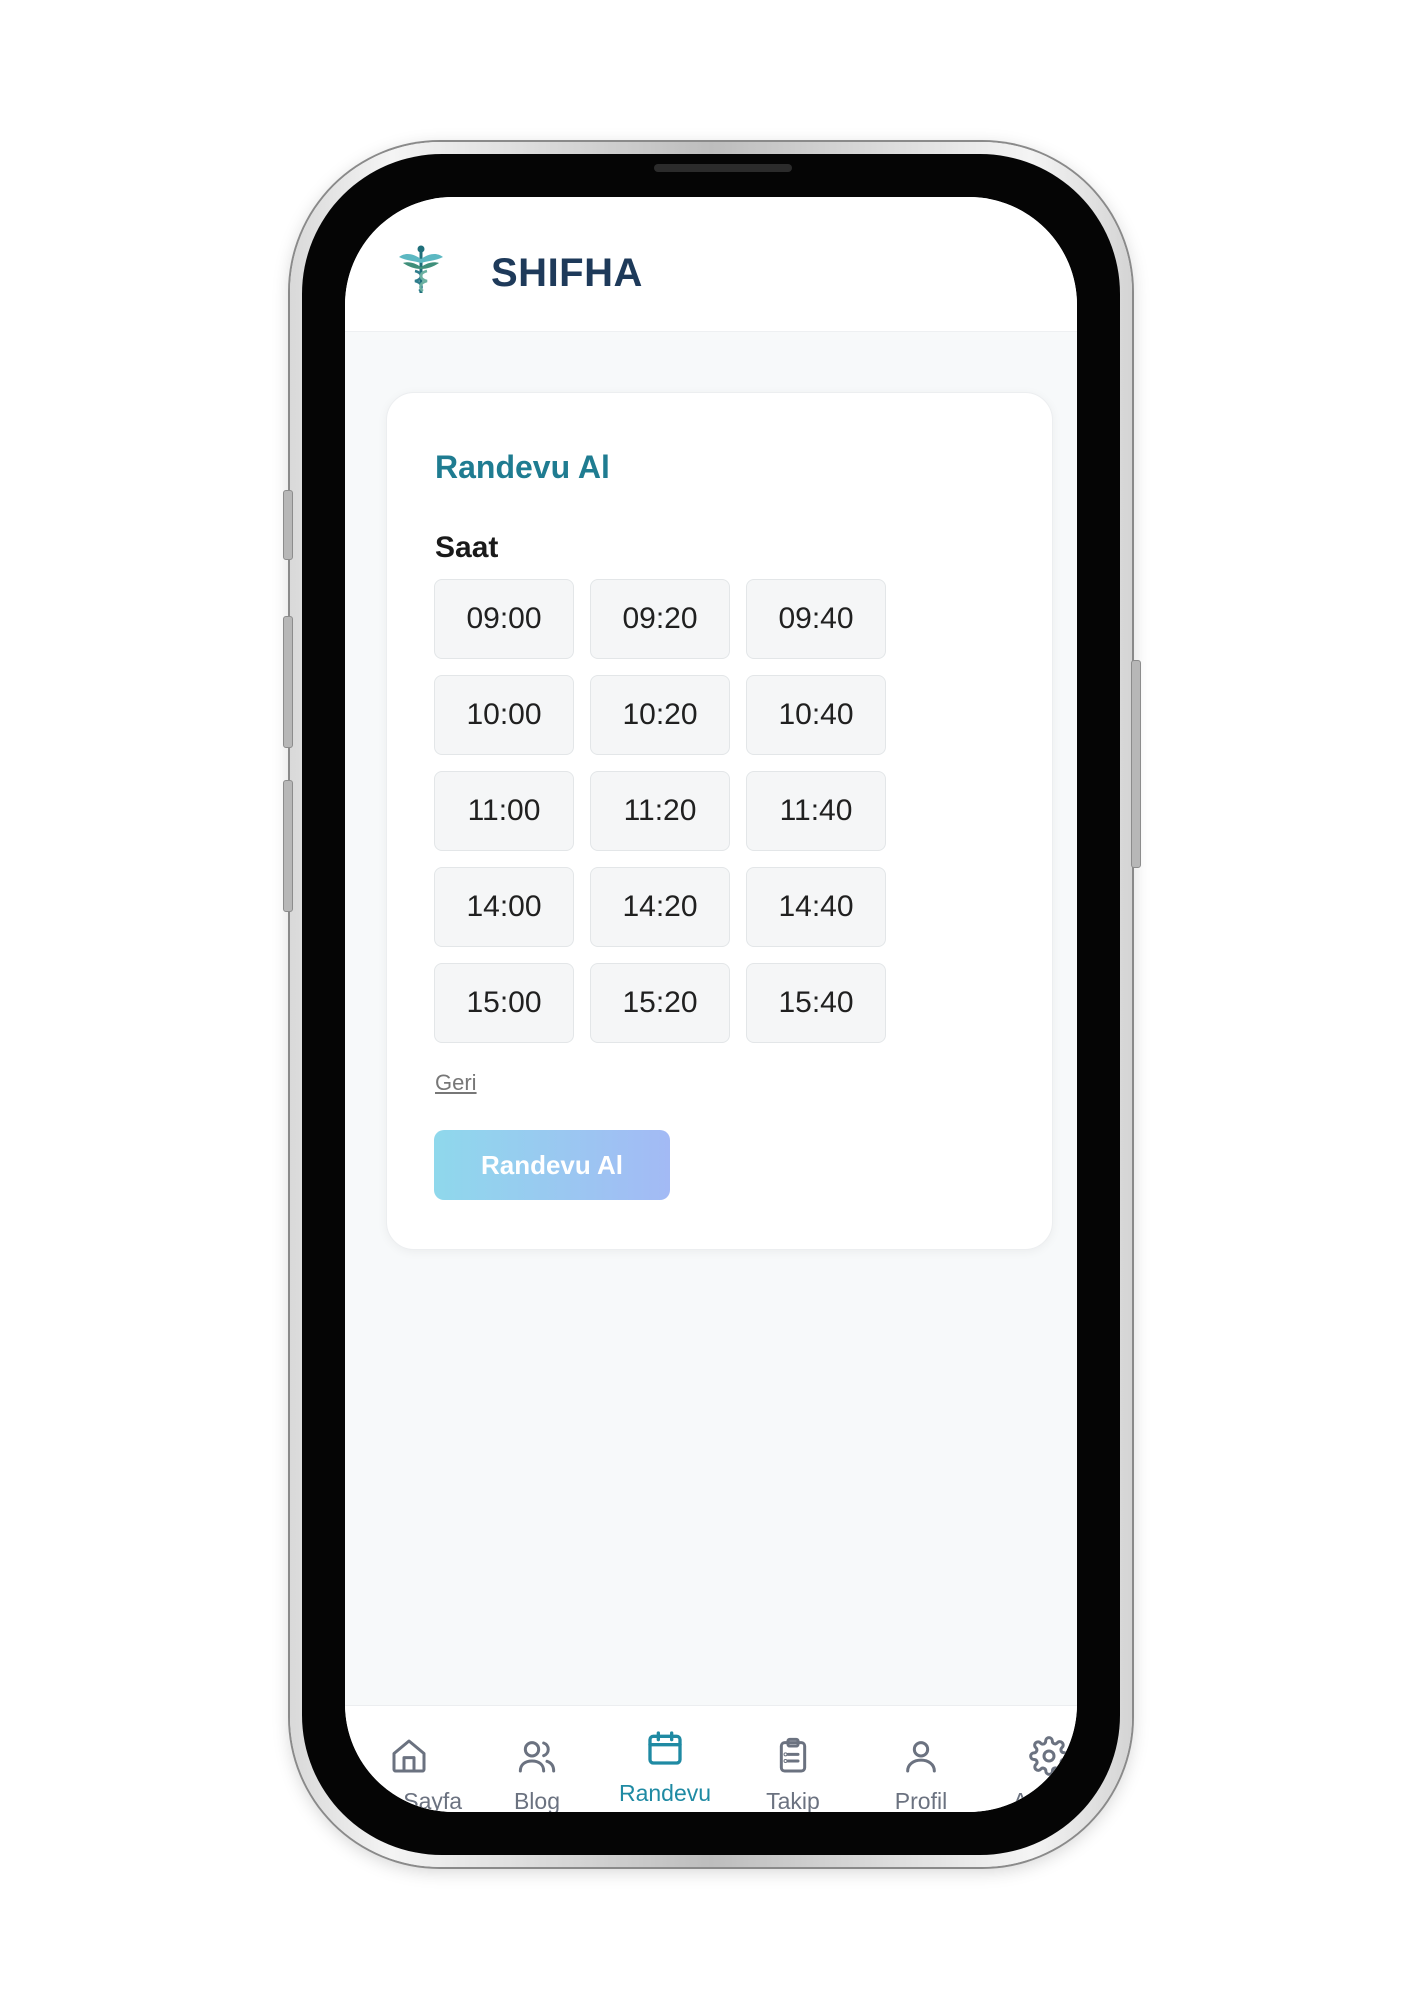  What do you see at coordinates (456, 1083) in the screenshot?
I see `back-link: Geri` at bounding box center [456, 1083].